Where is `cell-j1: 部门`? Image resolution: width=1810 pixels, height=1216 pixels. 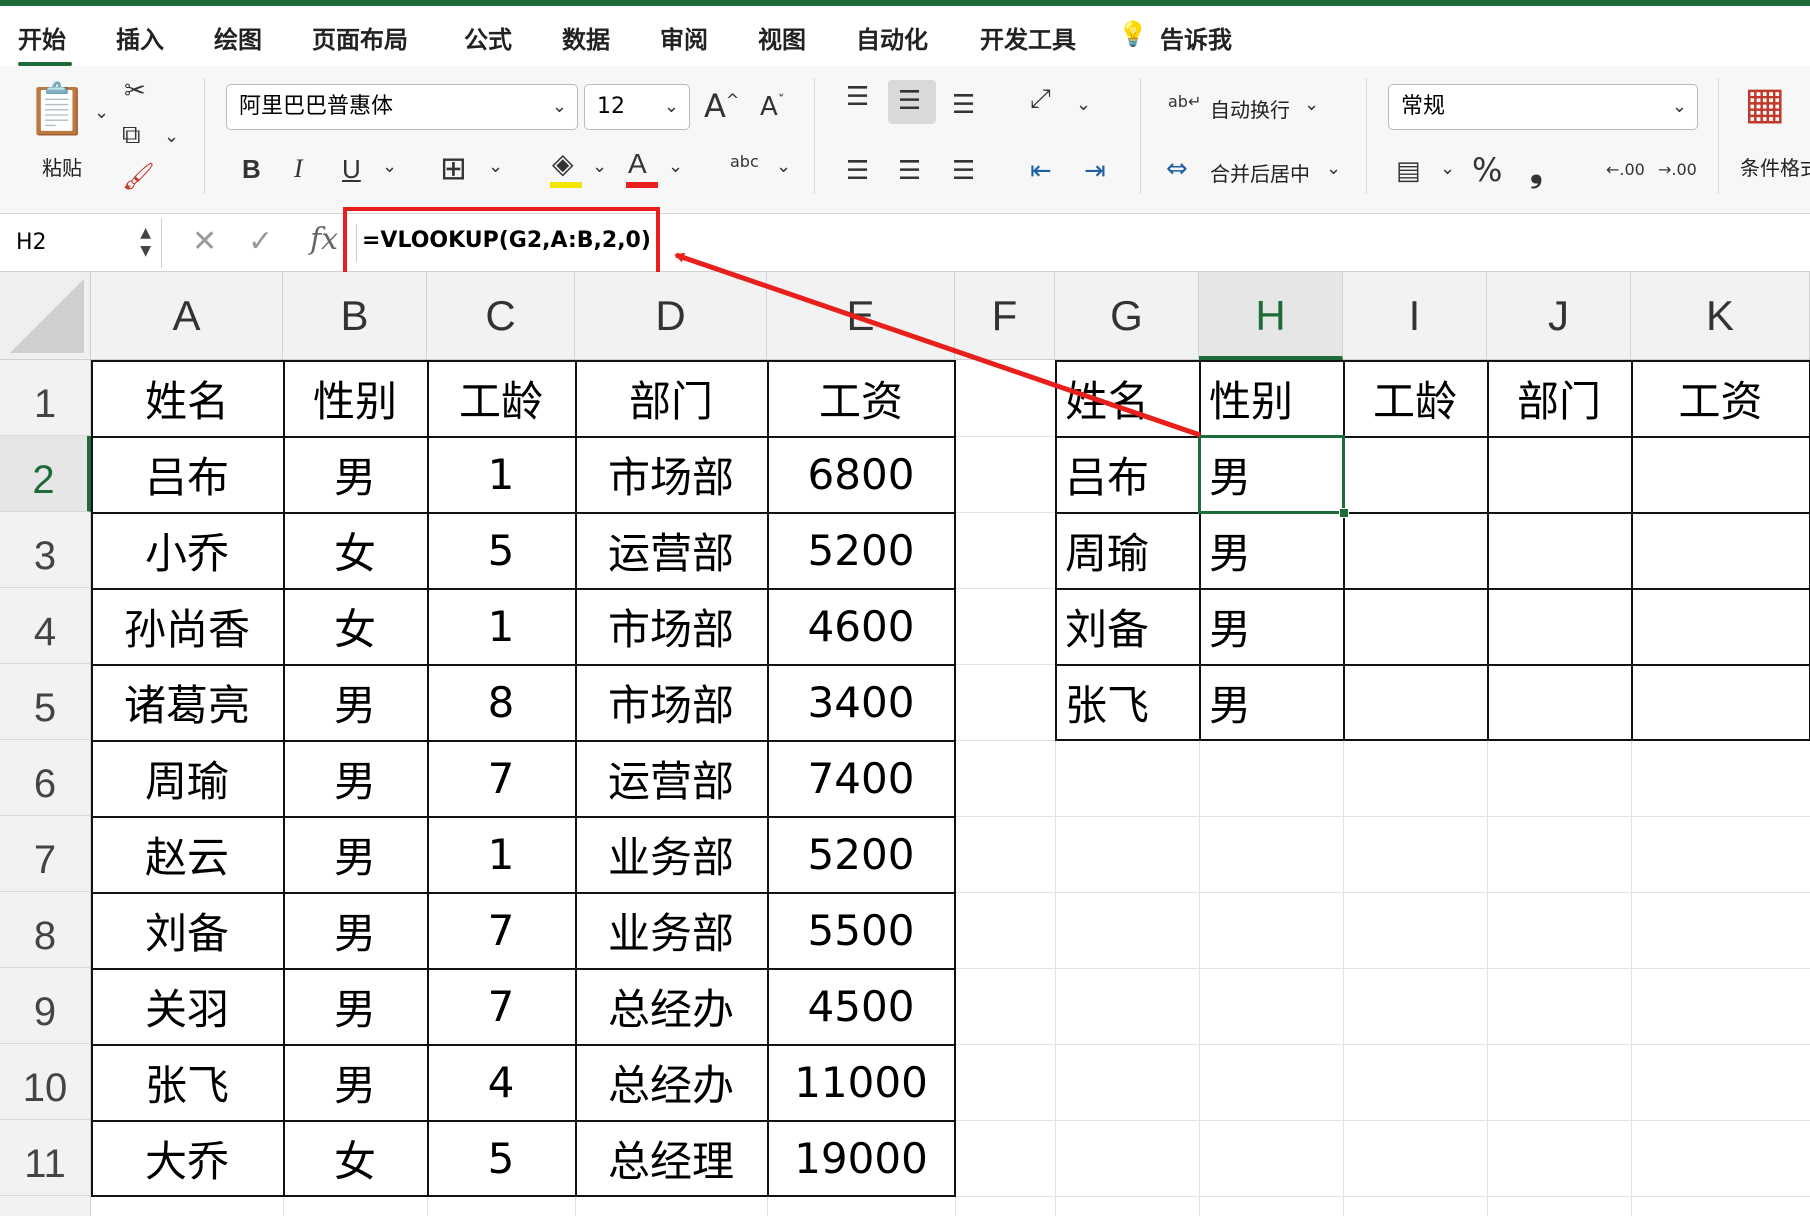
cell-j1: 部门 is located at coordinates (1559, 398).